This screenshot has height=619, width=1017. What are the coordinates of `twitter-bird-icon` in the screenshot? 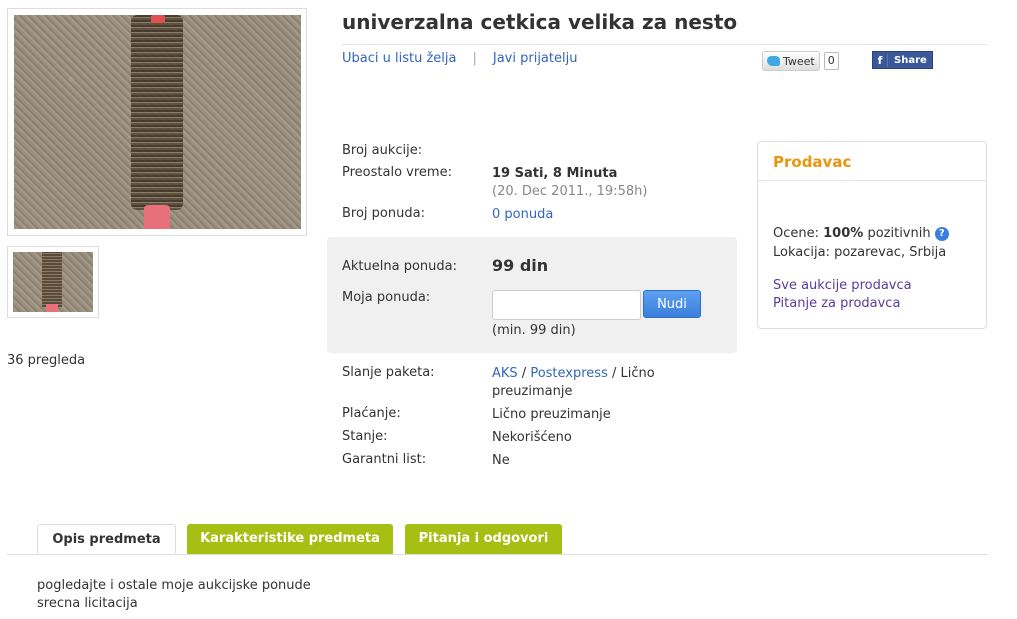 It's located at (773, 61).